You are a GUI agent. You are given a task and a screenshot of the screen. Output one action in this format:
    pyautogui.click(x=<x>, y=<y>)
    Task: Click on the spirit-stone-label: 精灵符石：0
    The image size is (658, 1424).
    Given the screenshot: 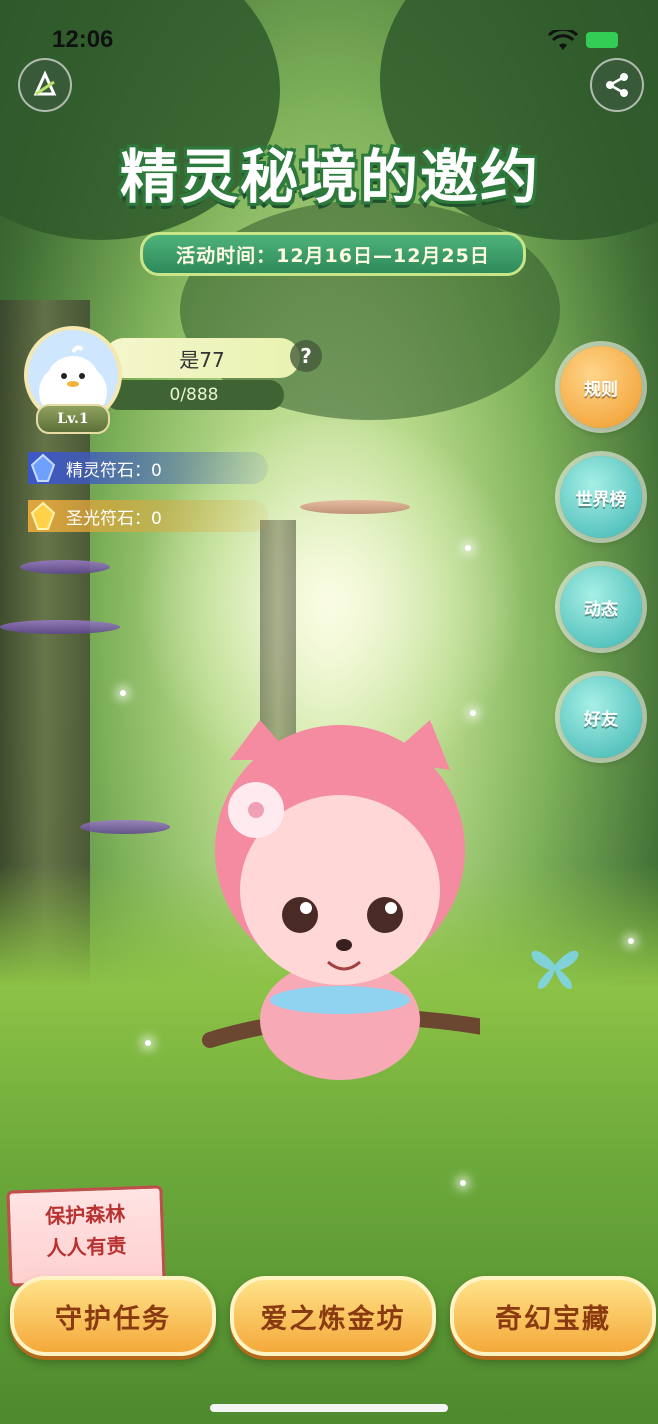 What is the action you would take?
    pyautogui.click(x=114, y=470)
    